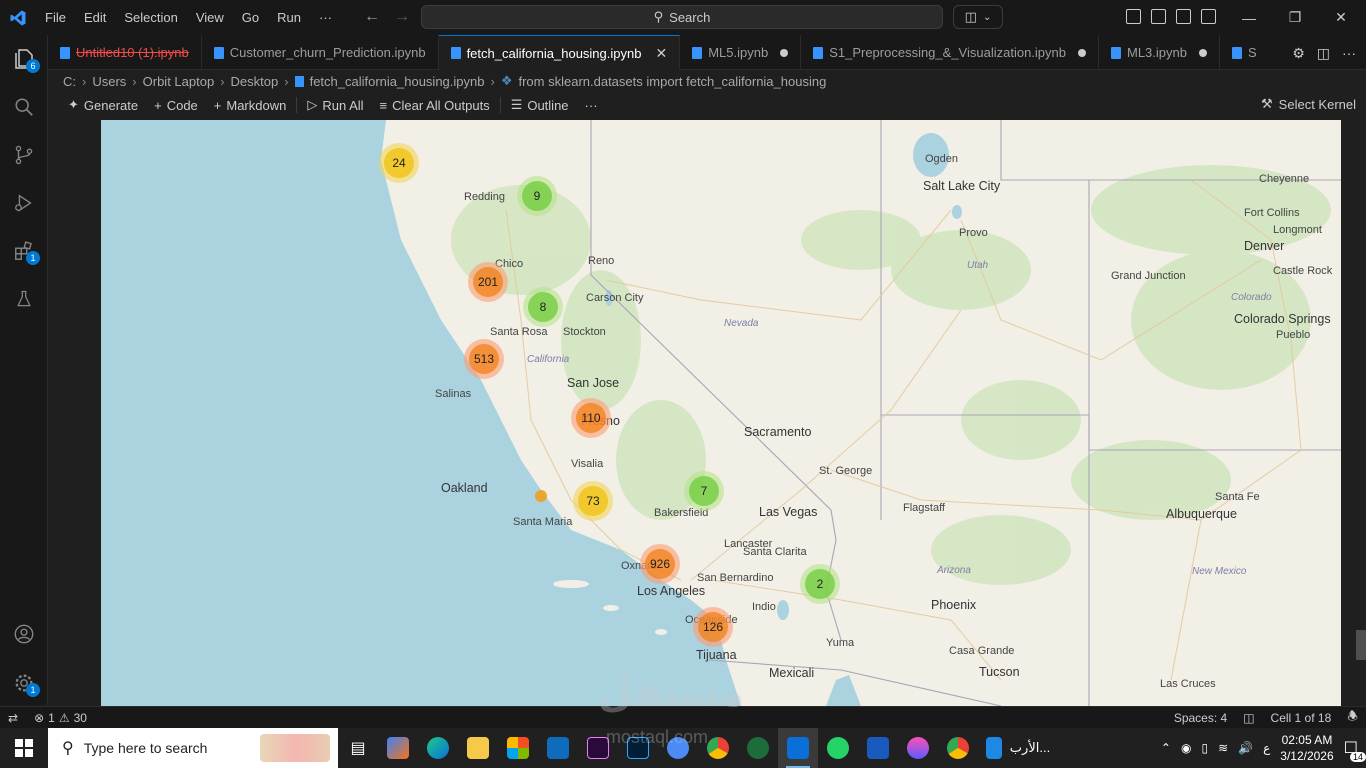 This screenshot has width=1366, height=768. I want to click on marker-cluster: 2, so click(820, 584).